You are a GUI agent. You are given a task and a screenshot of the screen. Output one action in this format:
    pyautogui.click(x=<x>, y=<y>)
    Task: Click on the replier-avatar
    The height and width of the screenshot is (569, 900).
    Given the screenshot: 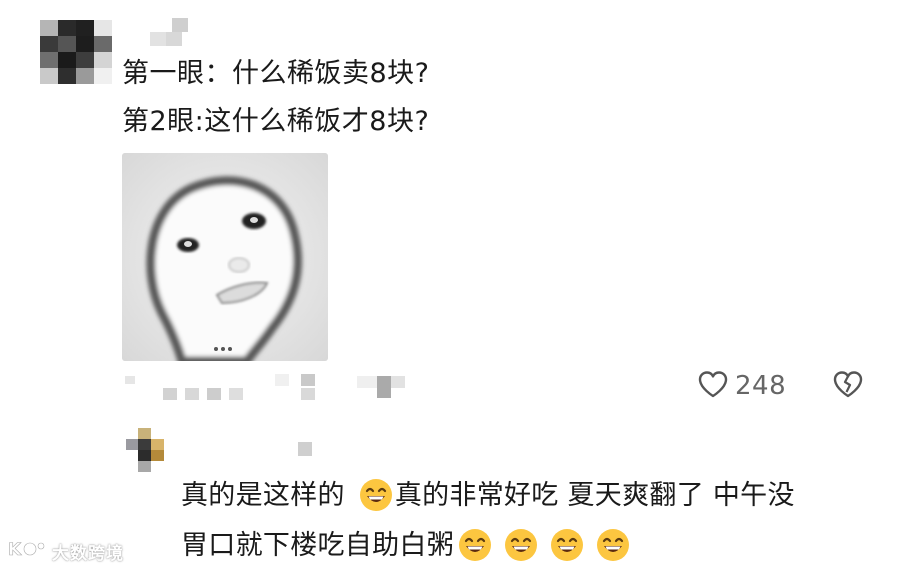 What is the action you would take?
    pyautogui.click(x=145, y=450)
    